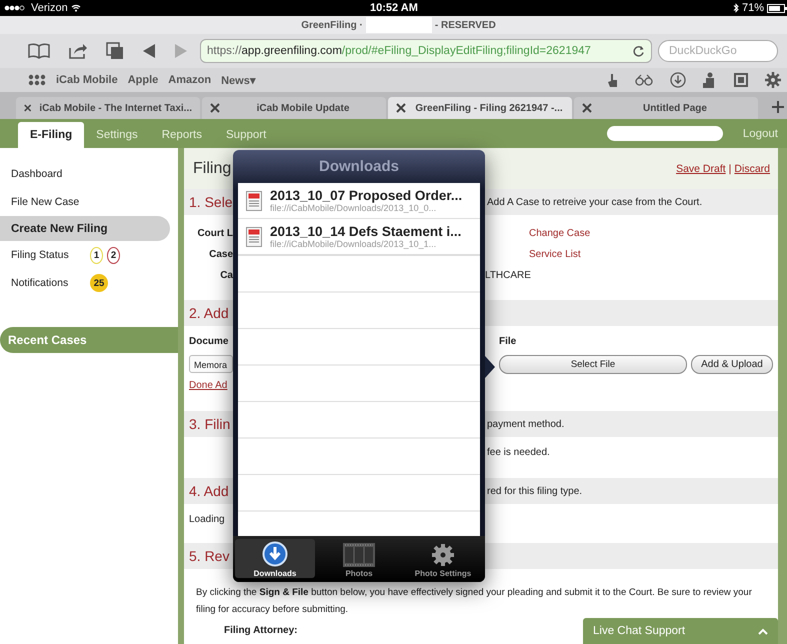 The height and width of the screenshot is (644, 787). Describe the element at coordinates (777, 8) in the screenshot. I see `battery-icon` at that location.